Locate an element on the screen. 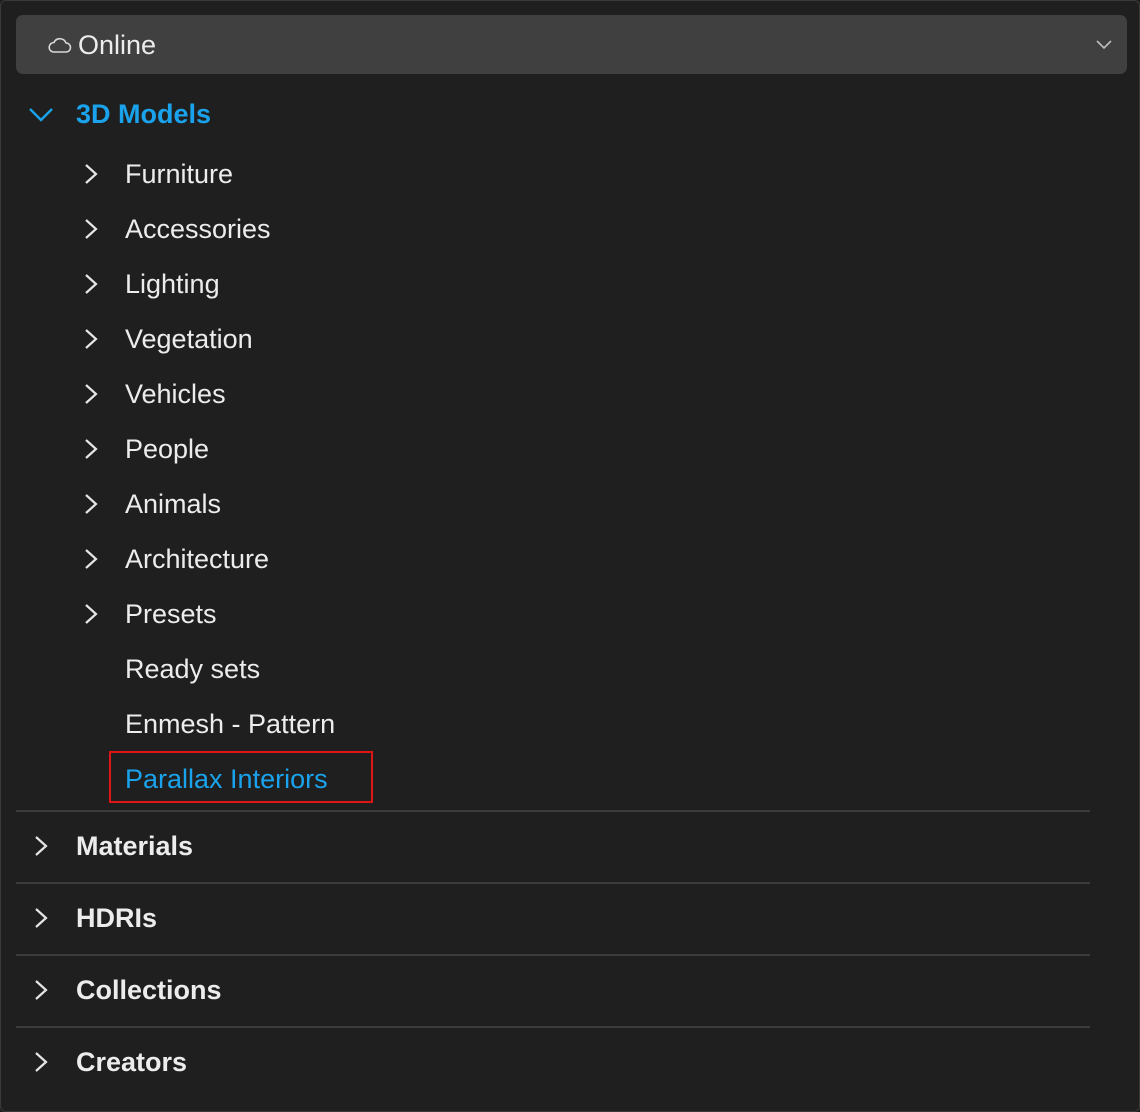 The image size is (1140, 1112). tree-section-label: HDRIs is located at coordinates (117, 918).